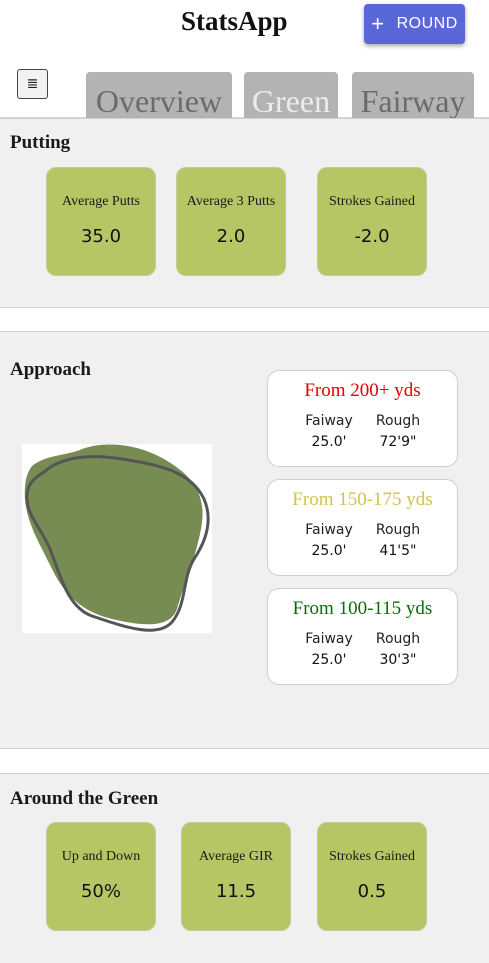 The height and width of the screenshot is (963, 489). Describe the element at coordinates (236, 856) in the screenshot. I see `stat-label: Average GIR` at that location.